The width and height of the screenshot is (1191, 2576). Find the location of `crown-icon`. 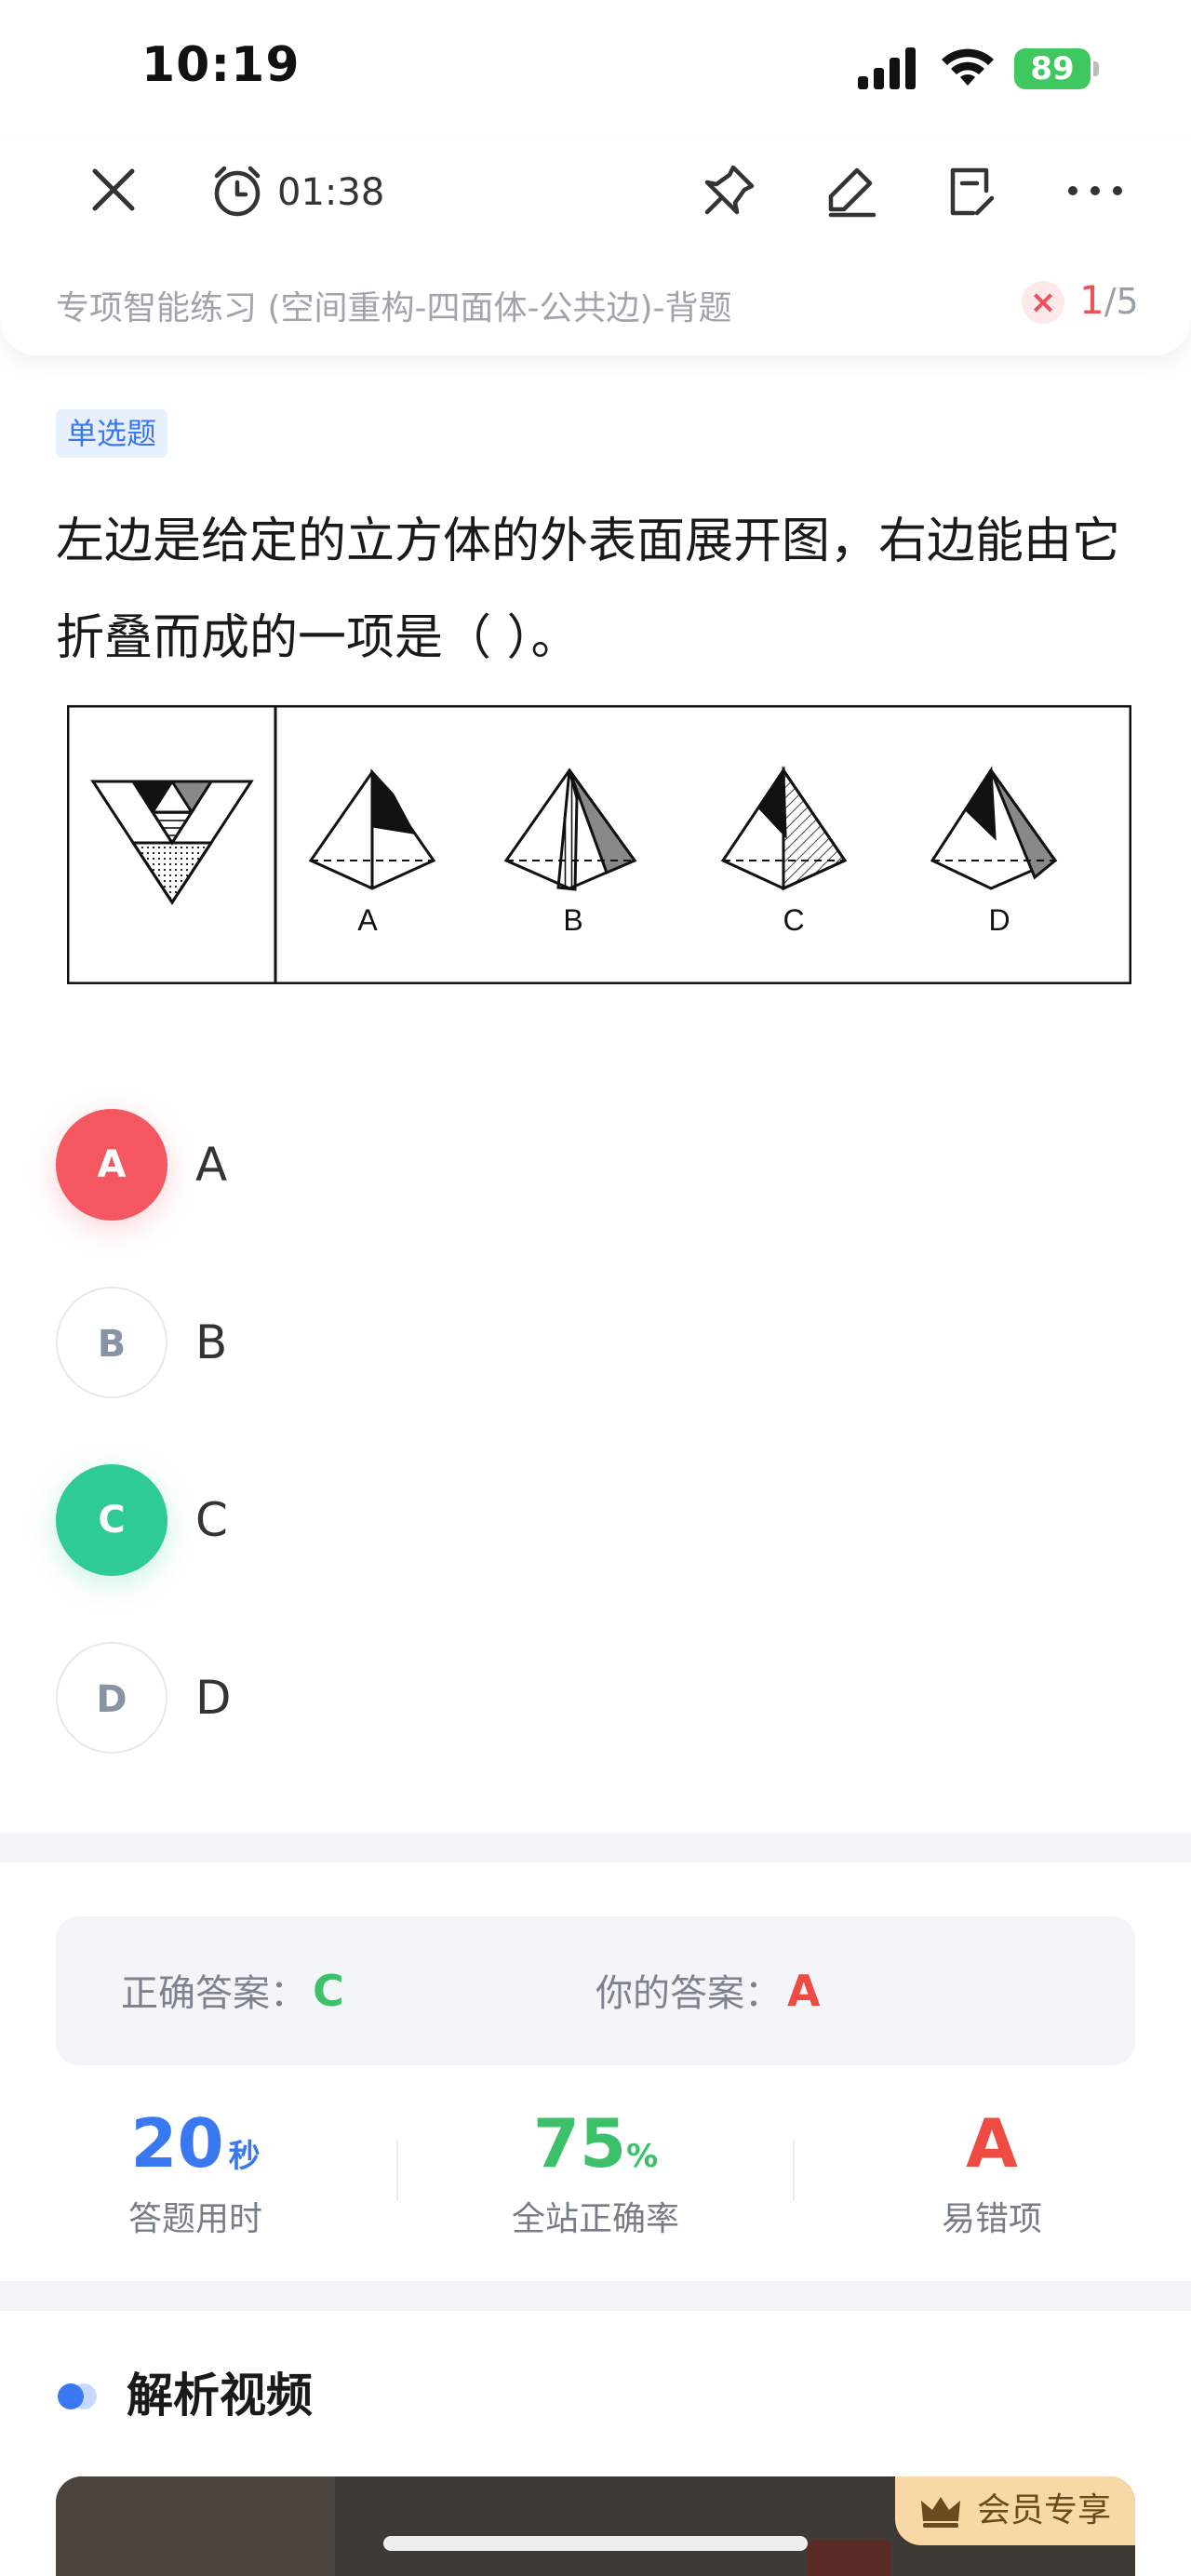

crown-icon is located at coordinates (940, 2512).